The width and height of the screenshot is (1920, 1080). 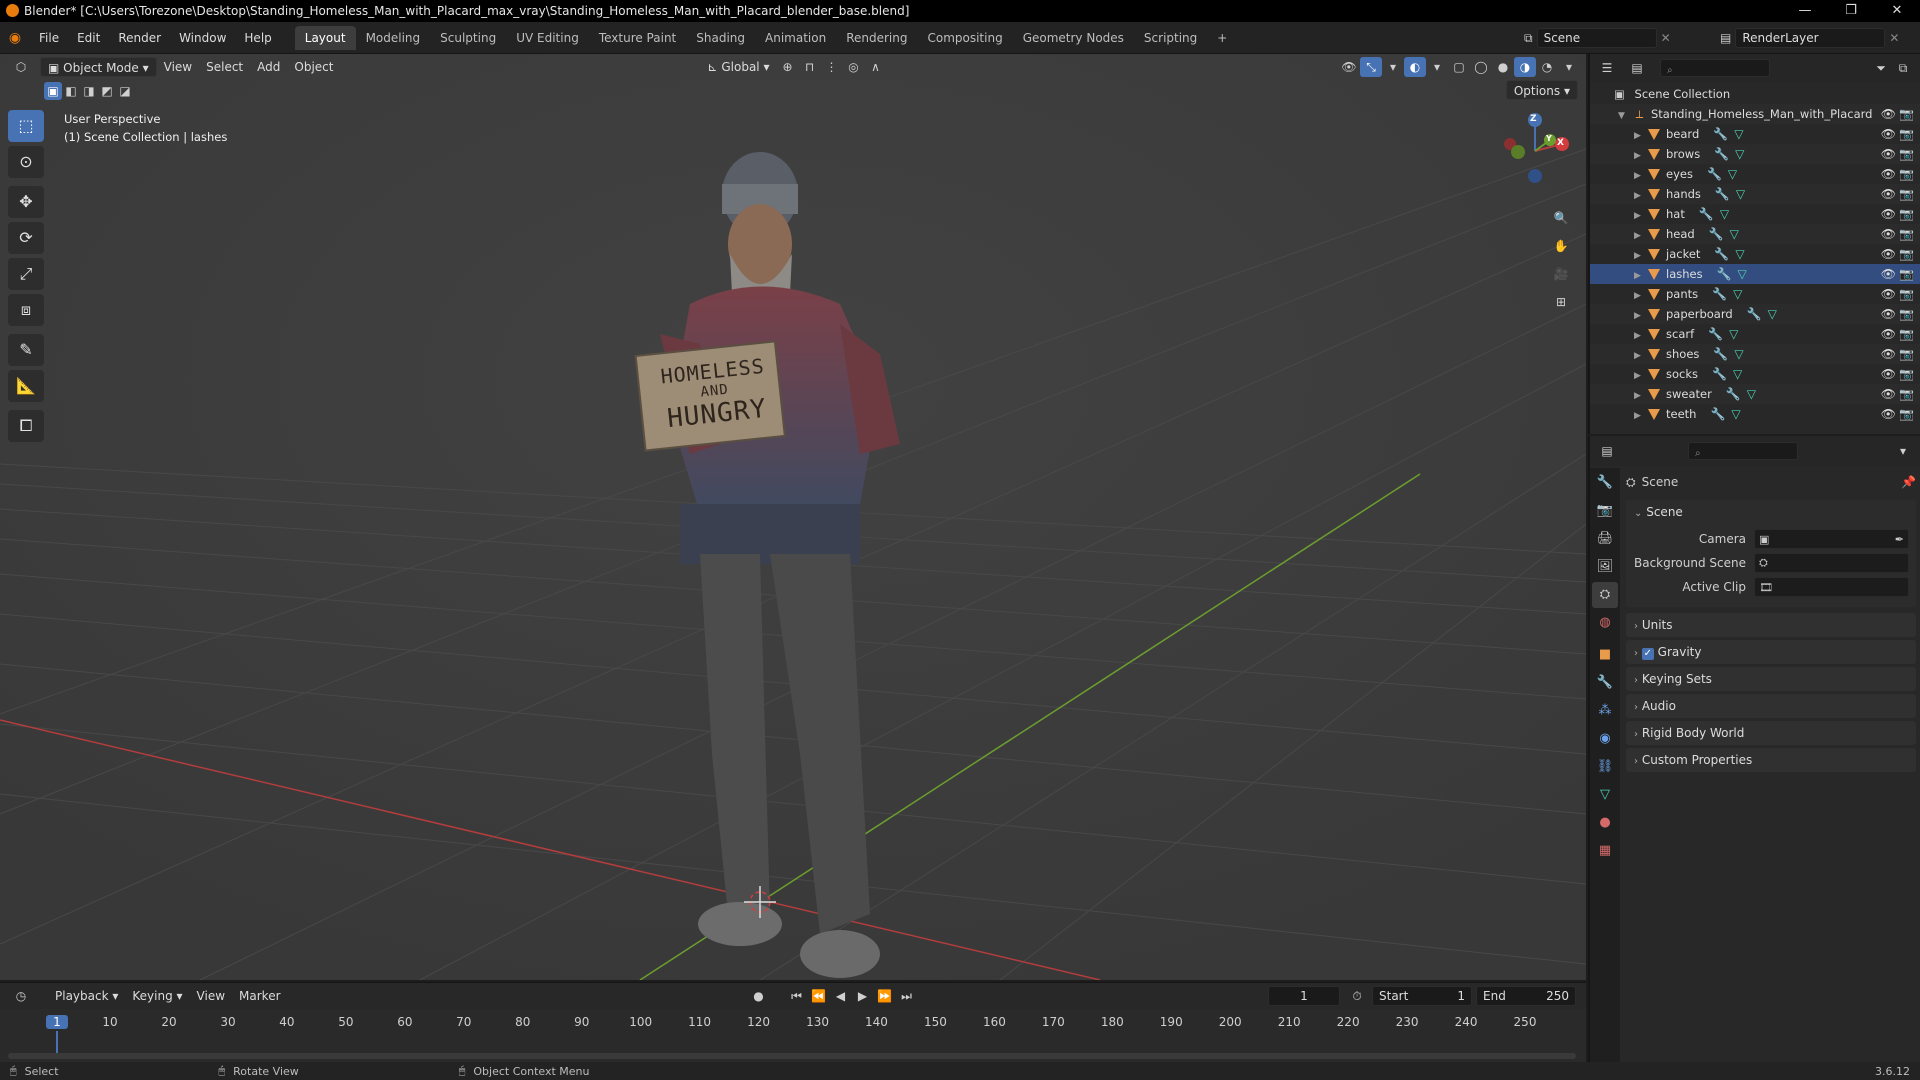 I want to click on rigid-body-world-panel: › Rigid Body World, so click(x=1771, y=733).